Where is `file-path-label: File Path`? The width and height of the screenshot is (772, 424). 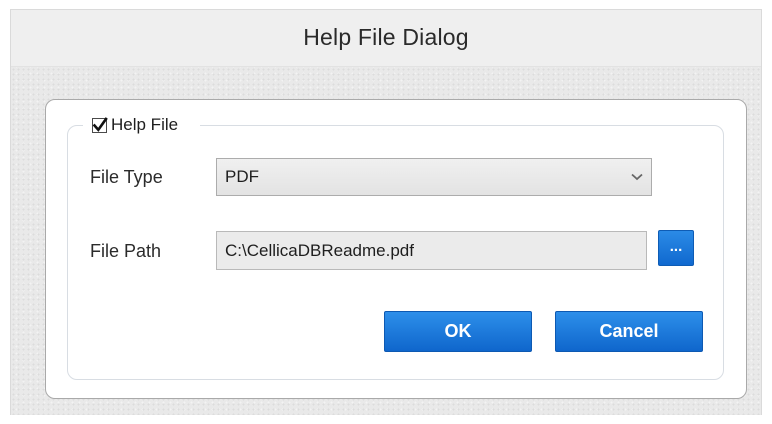 file-path-label: File Path is located at coordinates (126, 251).